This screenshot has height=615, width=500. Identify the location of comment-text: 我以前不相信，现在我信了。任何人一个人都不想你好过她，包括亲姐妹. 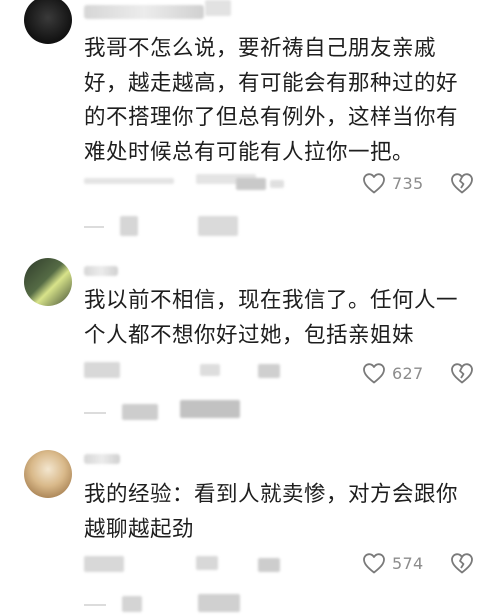
(271, 318).